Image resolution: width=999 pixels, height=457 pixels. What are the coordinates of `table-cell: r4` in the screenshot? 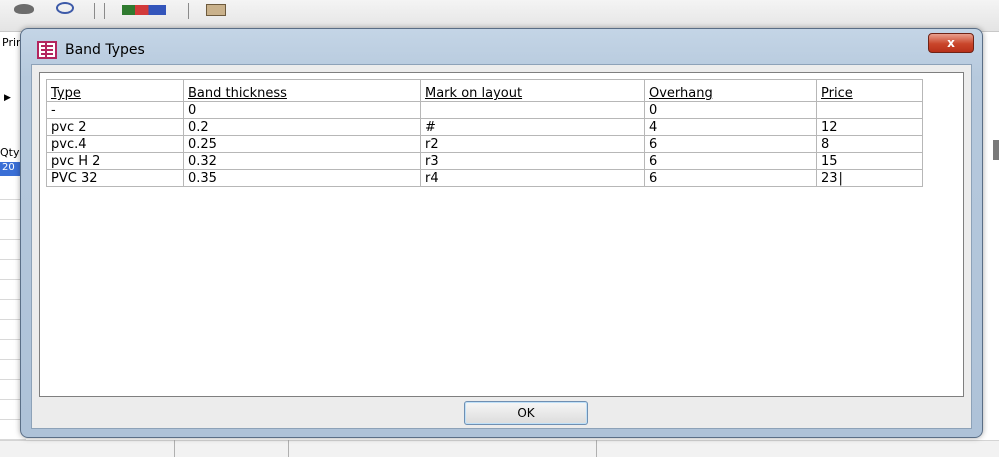 It's located at (532, 178).